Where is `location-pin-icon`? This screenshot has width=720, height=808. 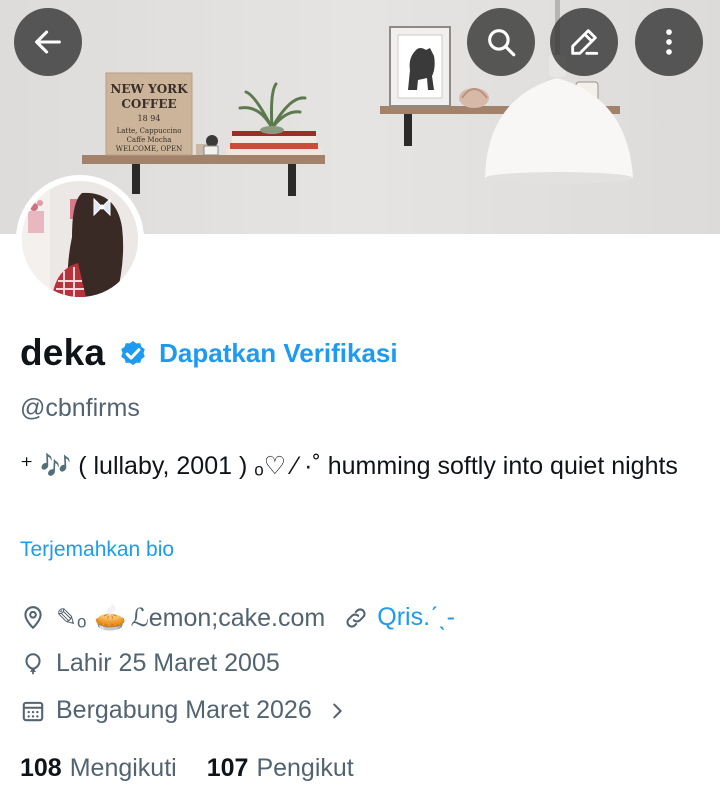
location-pin-icon is located at coordinates (33, 617).